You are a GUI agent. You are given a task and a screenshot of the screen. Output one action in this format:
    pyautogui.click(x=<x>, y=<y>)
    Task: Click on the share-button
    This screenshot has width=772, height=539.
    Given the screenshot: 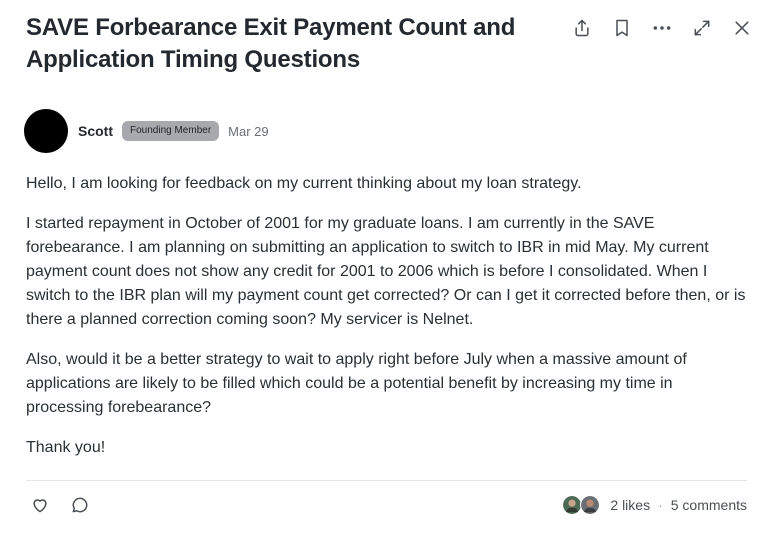 What is the action you would take?
    pyautogui.click(x=582, y=28)
    